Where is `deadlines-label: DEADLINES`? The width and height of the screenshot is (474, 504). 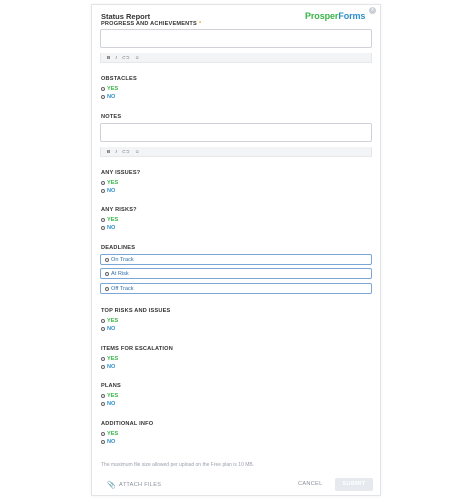 deadlines-label: DEADLINES is located at coordinates (118, 248).